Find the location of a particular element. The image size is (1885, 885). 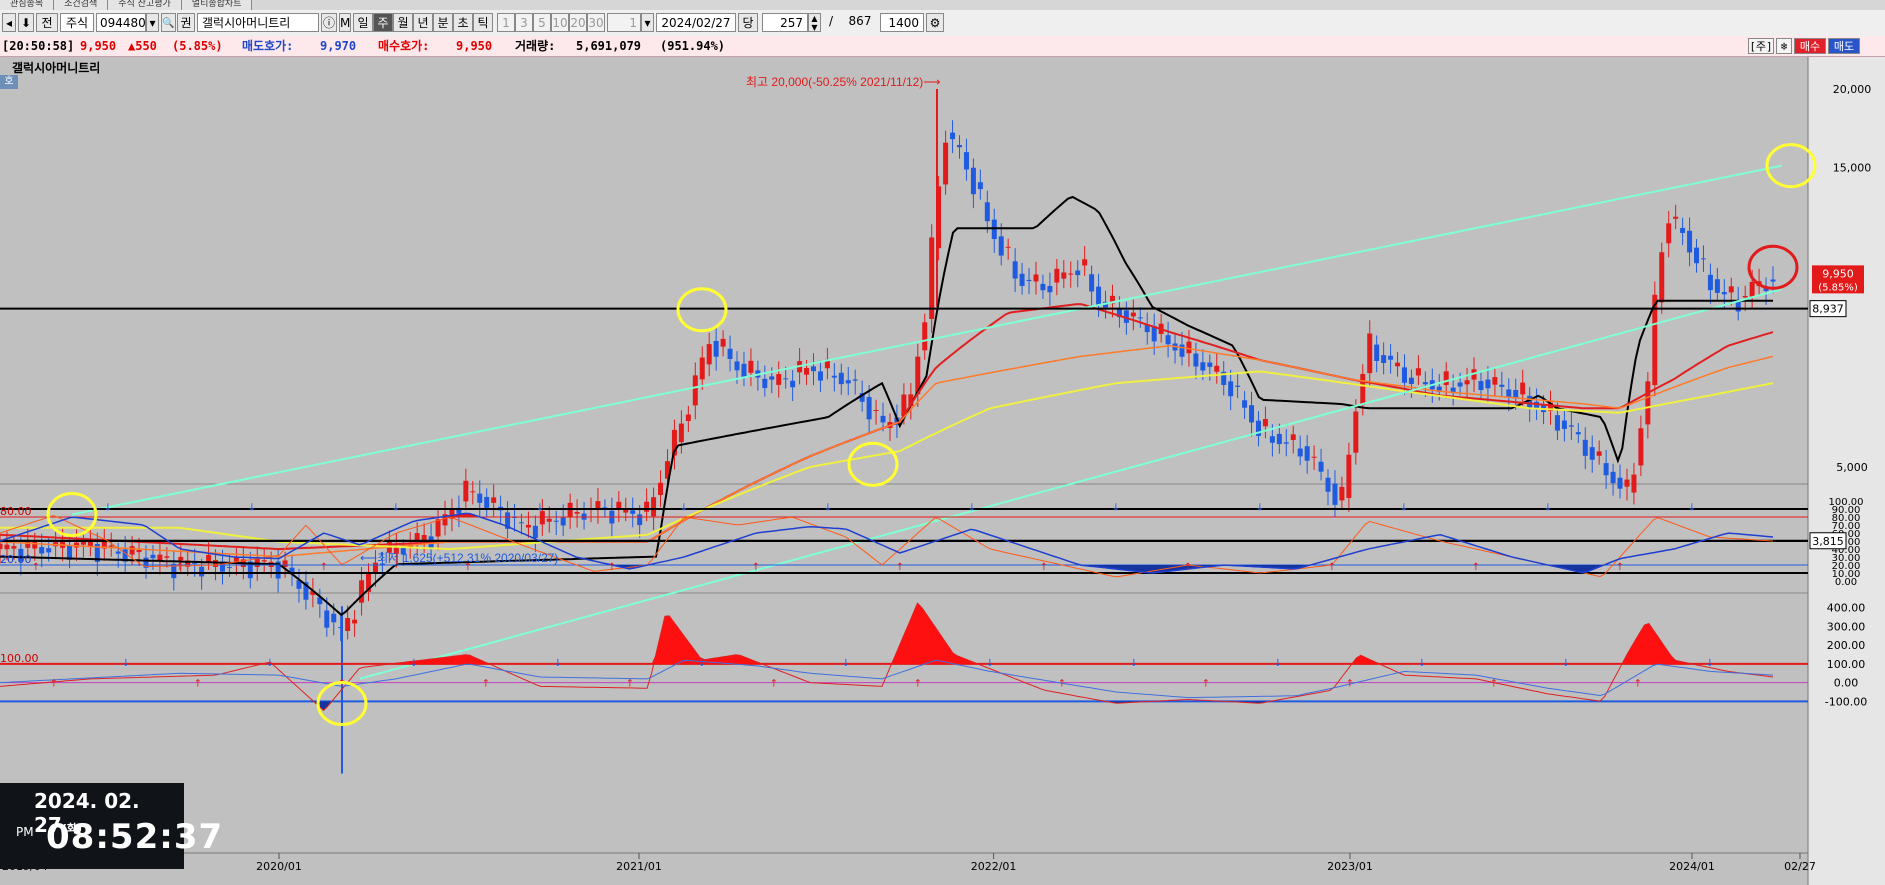

interval-input: 1 is located at coordinates (624, 22).